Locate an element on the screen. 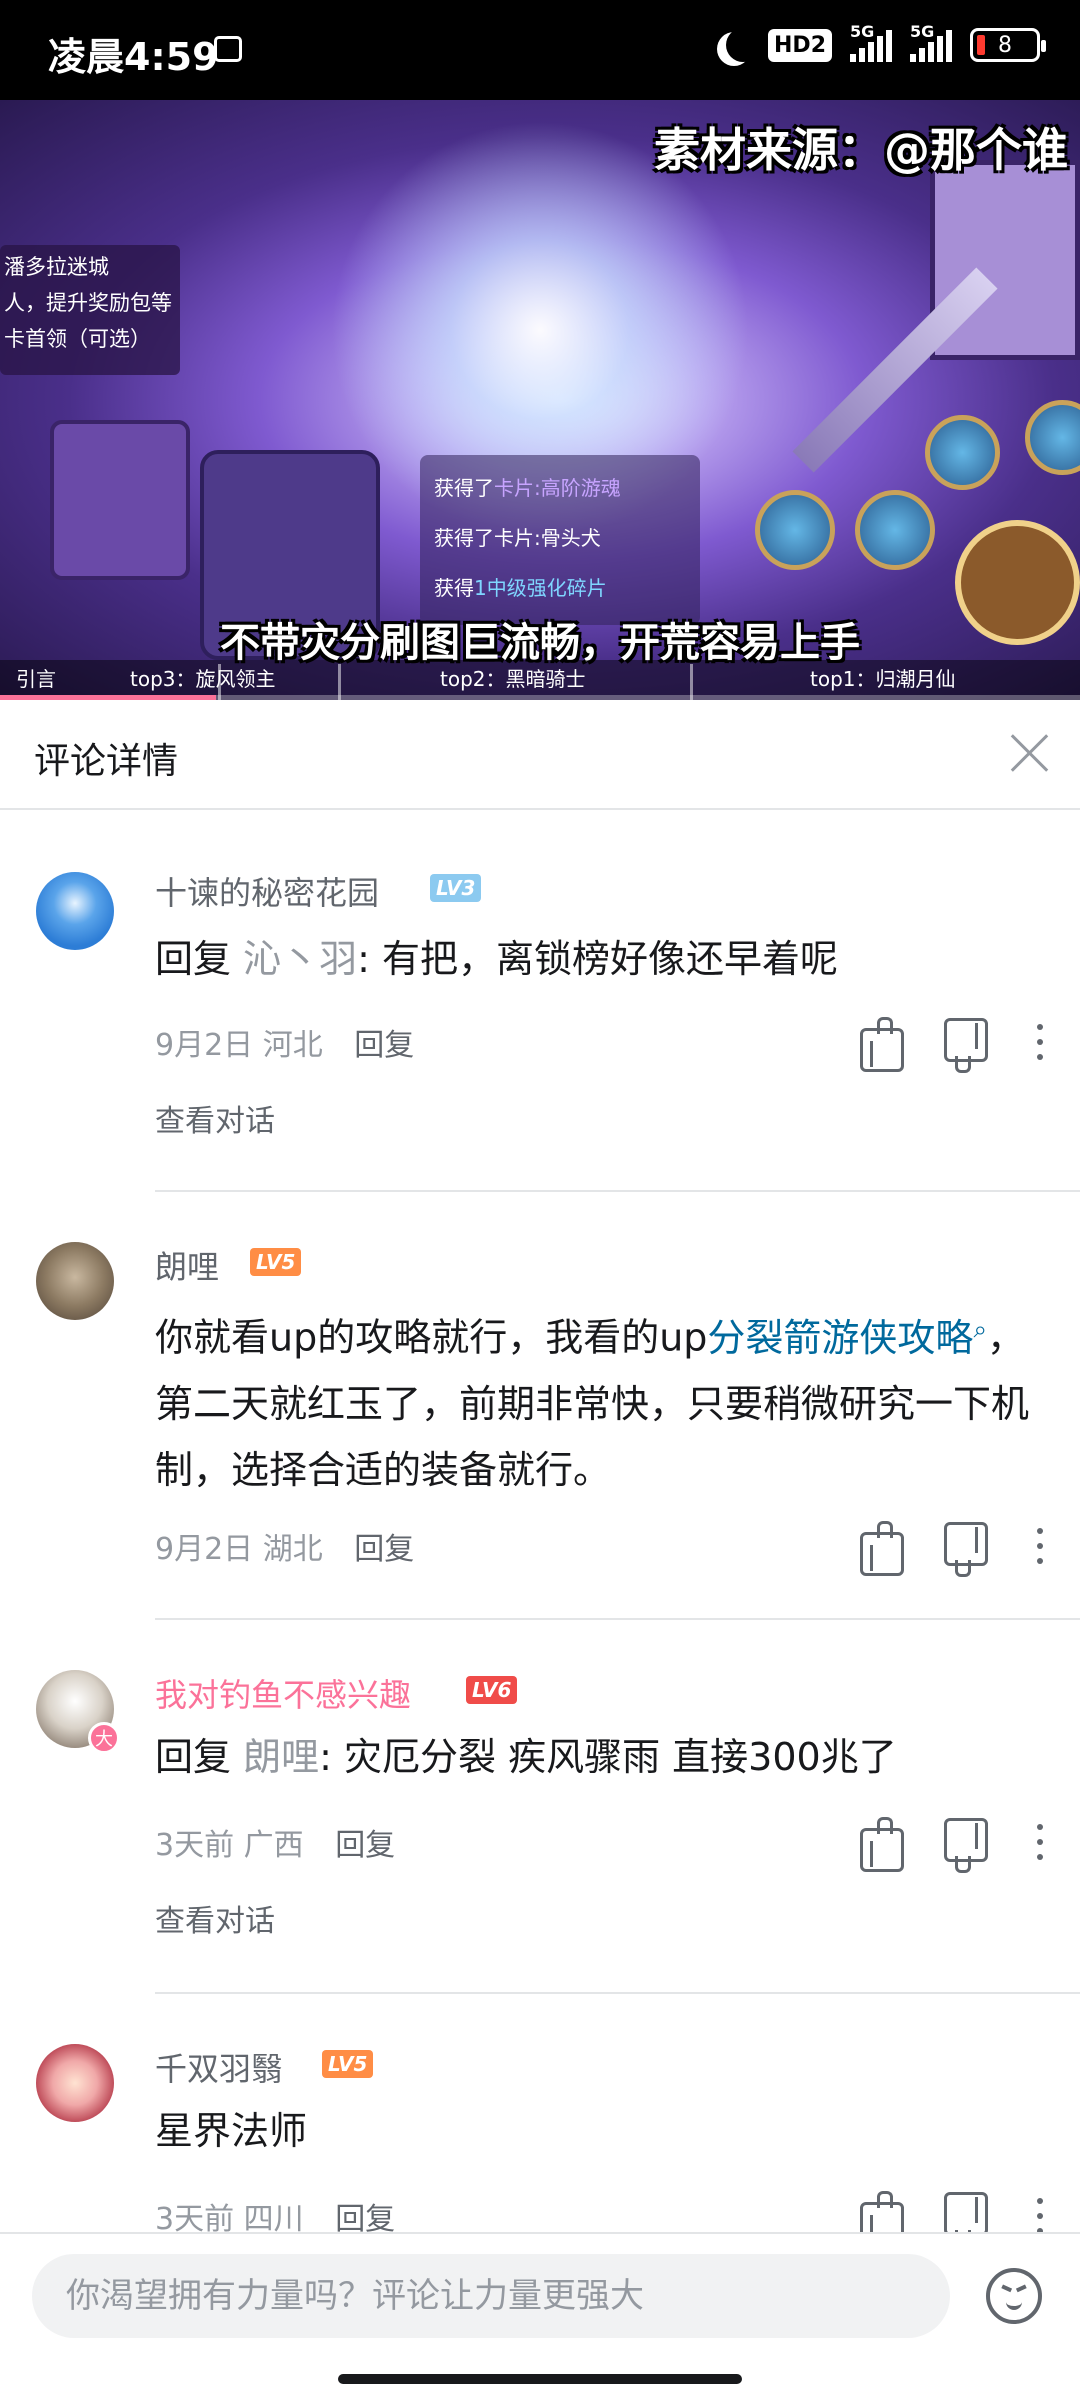 Image resolution: width=1080 pixels, height=2400 pixels. comment-text: 回复 朗哩: 灾厄分裂 疾风骤雨 直接300兆了 is located at coordinates (526, 1757).